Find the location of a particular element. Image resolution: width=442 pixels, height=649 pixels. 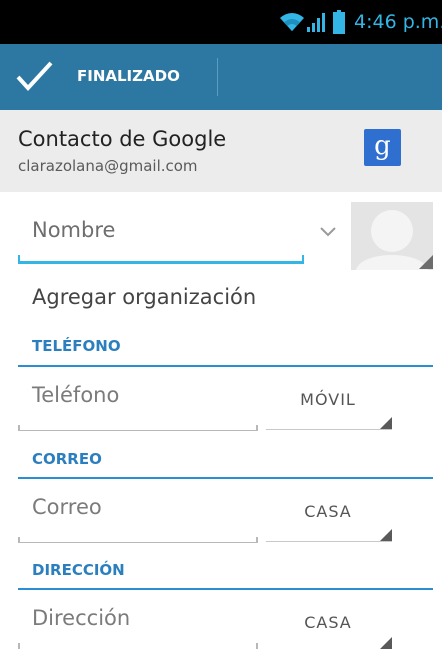

add-organization-link: Agregar organización is located at coordinates (144, 297).